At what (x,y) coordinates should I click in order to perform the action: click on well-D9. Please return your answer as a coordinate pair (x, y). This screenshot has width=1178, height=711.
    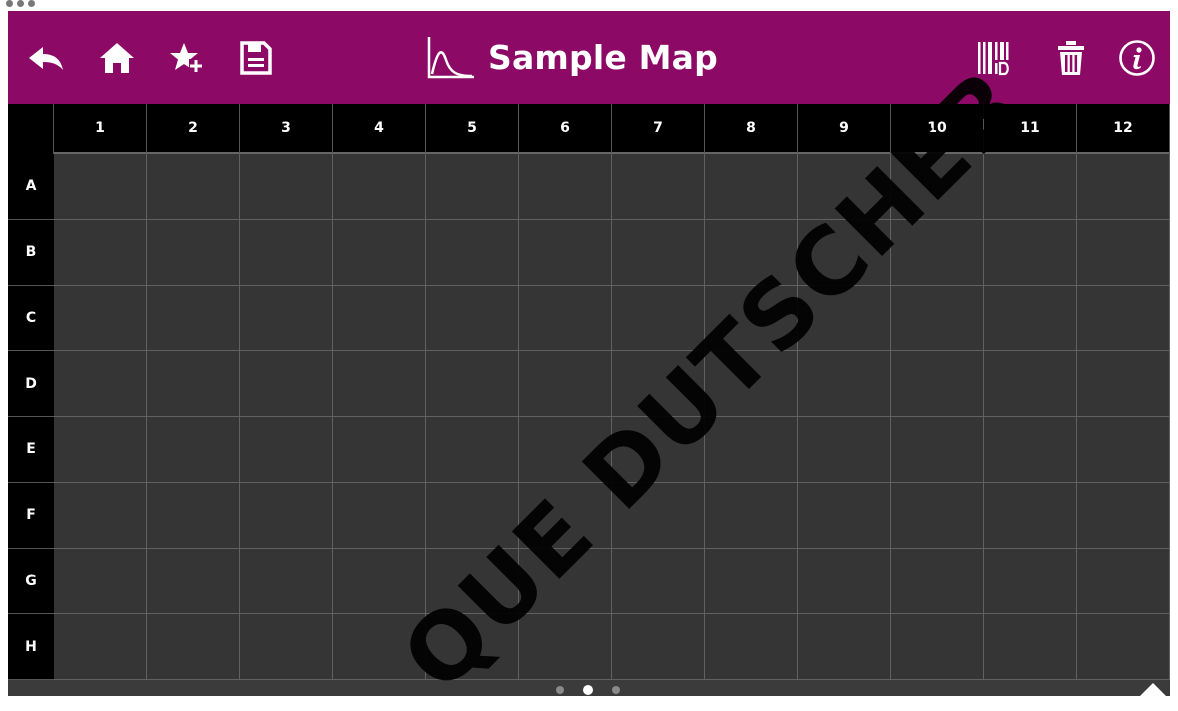
    Looking at the image, I should click on (844, 384).